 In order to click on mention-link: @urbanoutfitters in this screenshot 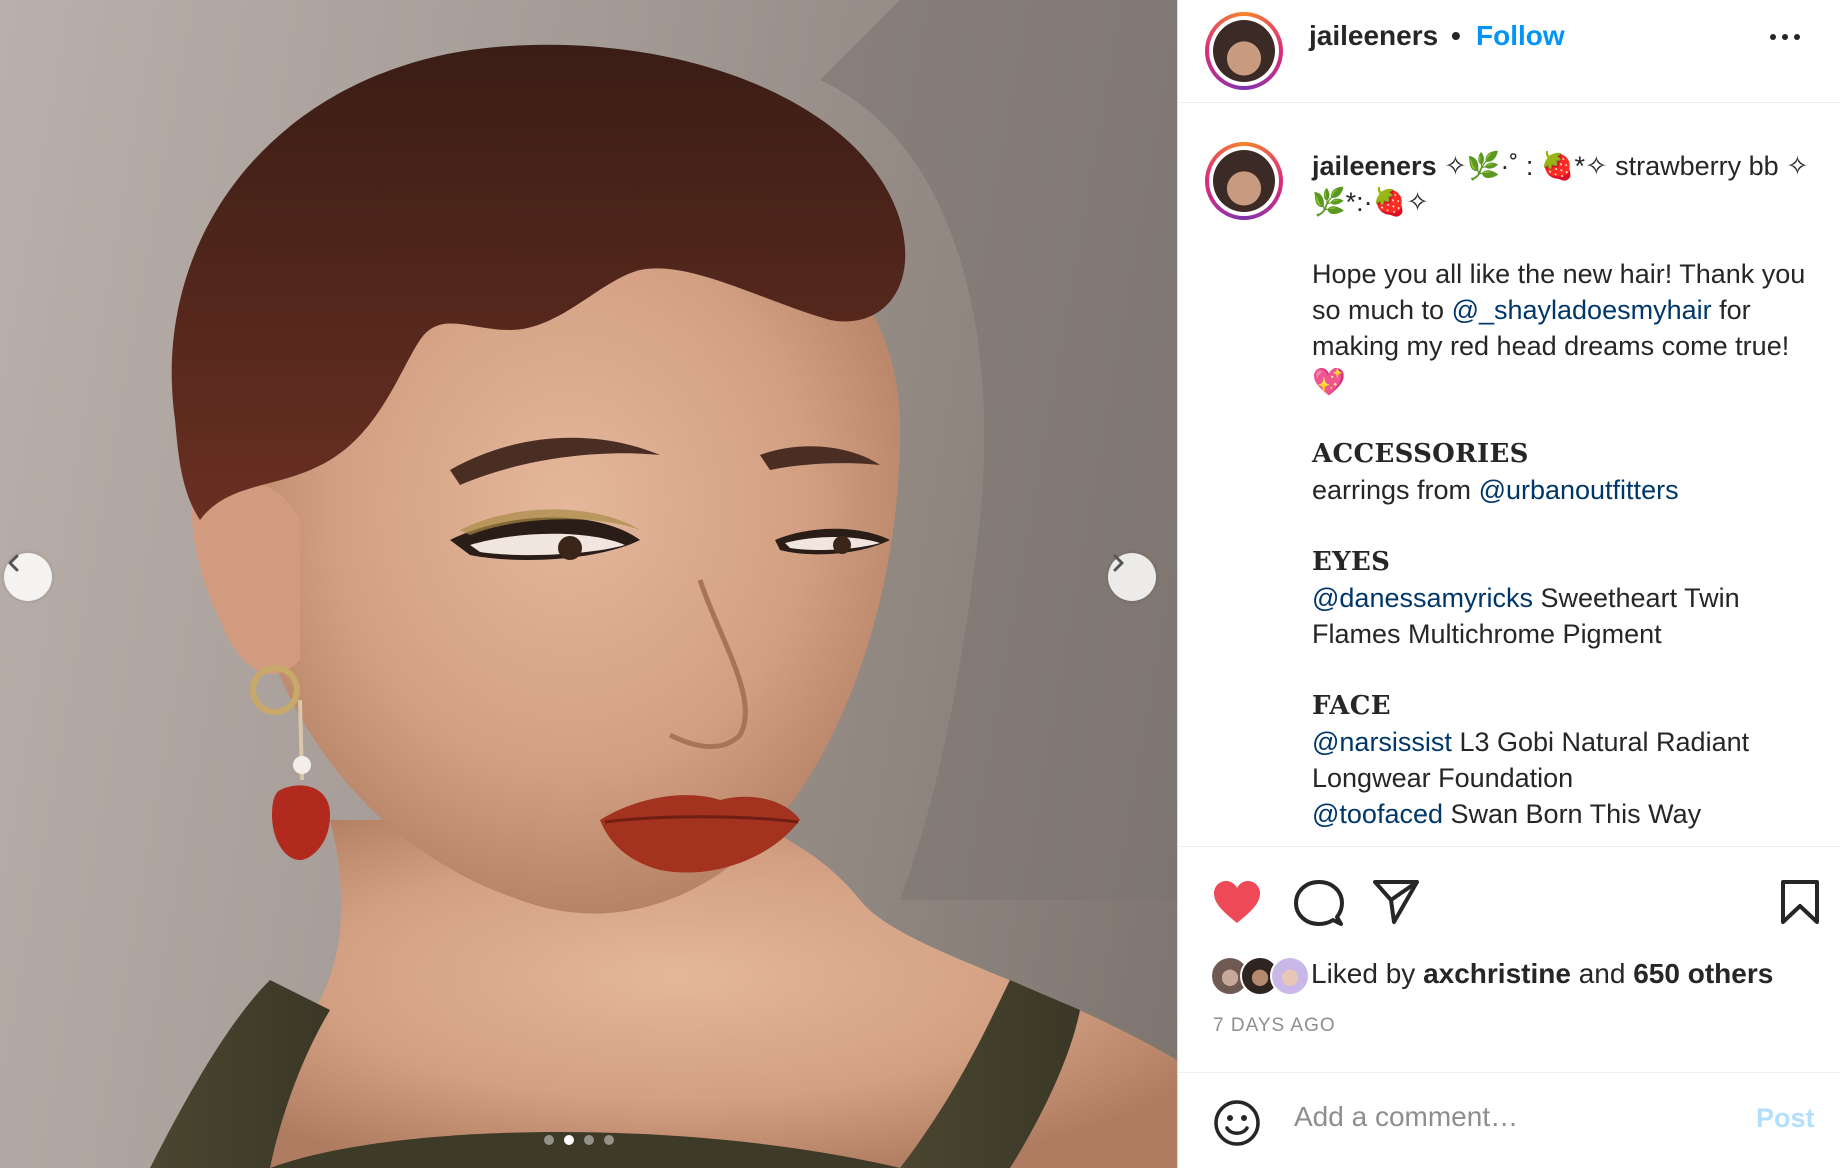, I will do `click(1579, 490)`.